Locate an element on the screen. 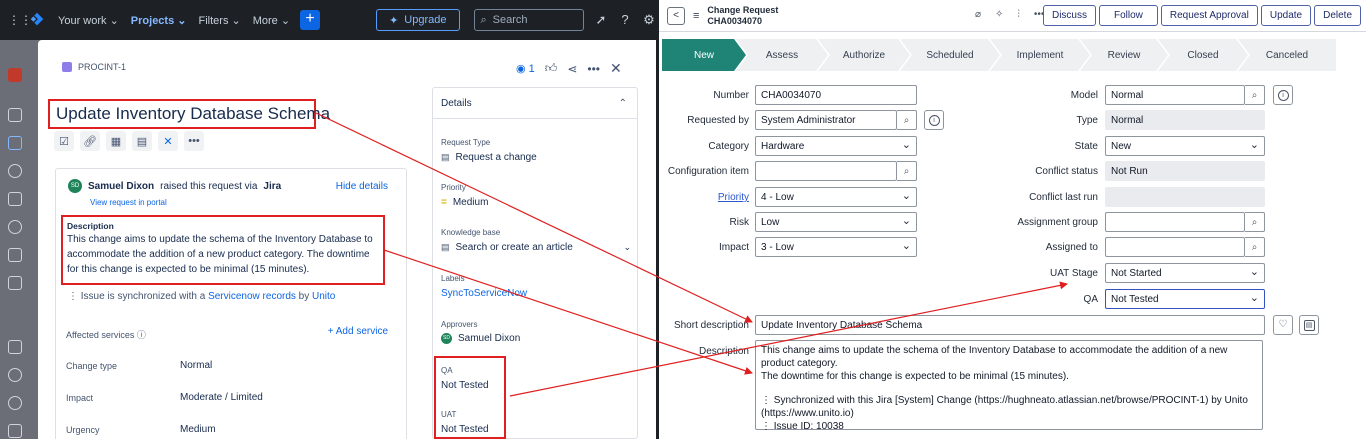  rocket-icon: ➚ is located at coordinates (601, 20).